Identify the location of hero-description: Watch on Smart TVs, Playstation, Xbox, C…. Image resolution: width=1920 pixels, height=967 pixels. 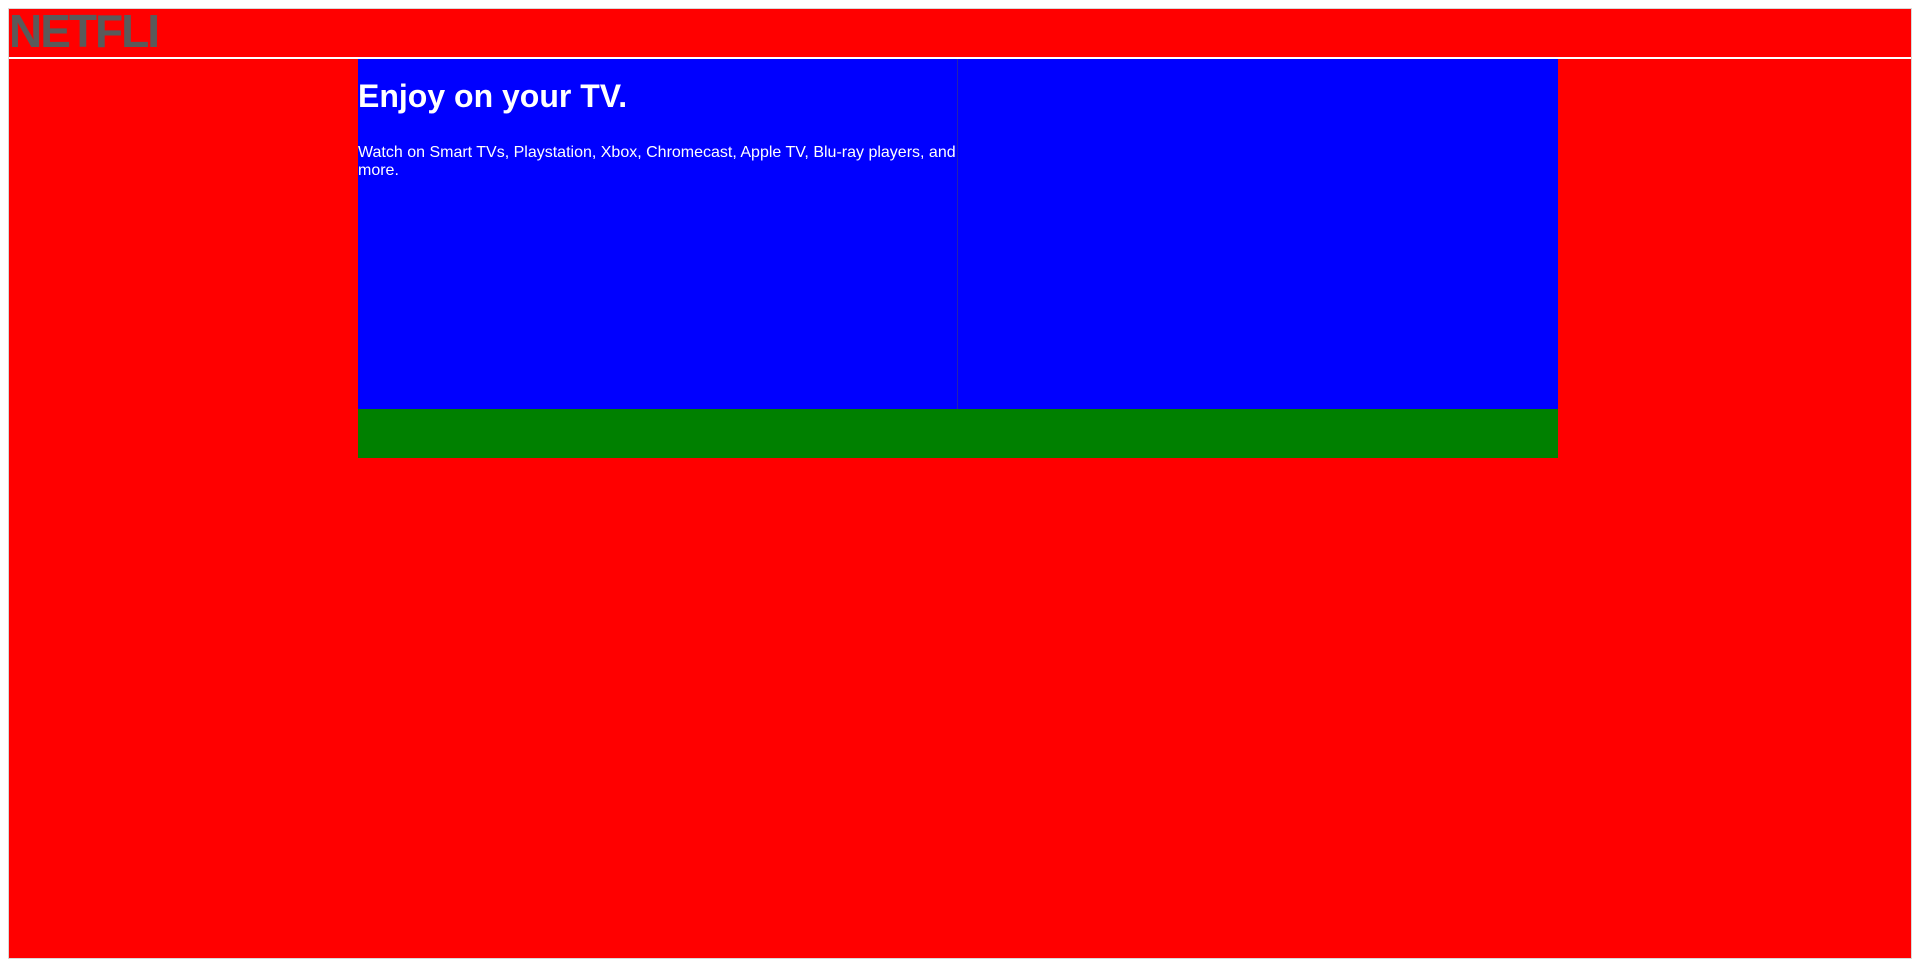
(657, 162).